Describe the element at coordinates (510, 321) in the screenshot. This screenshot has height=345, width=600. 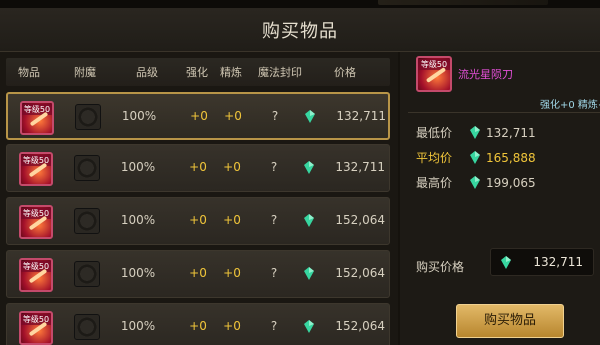
I see `buy-item-button: 购买物品` at that location.